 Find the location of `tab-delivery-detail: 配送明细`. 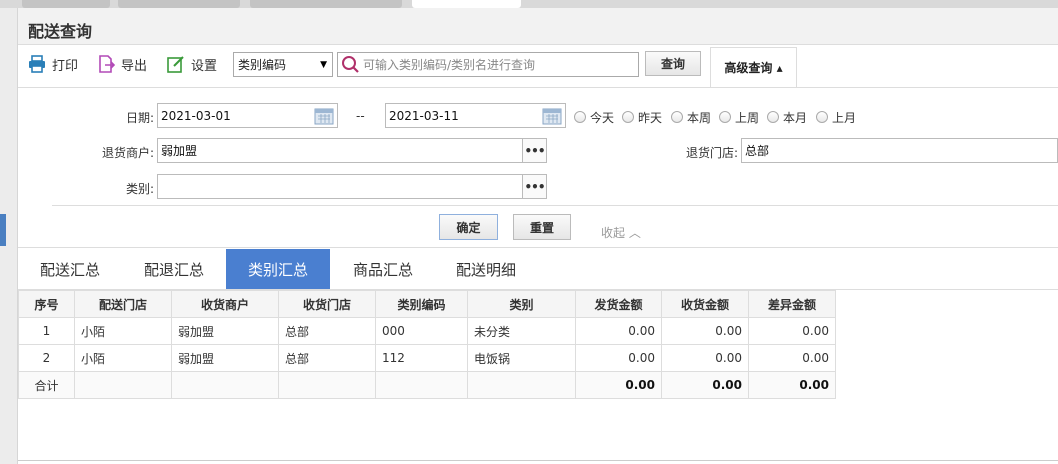

tab-delivery-detail: 配送明细 is located at coordinates (486, 269).